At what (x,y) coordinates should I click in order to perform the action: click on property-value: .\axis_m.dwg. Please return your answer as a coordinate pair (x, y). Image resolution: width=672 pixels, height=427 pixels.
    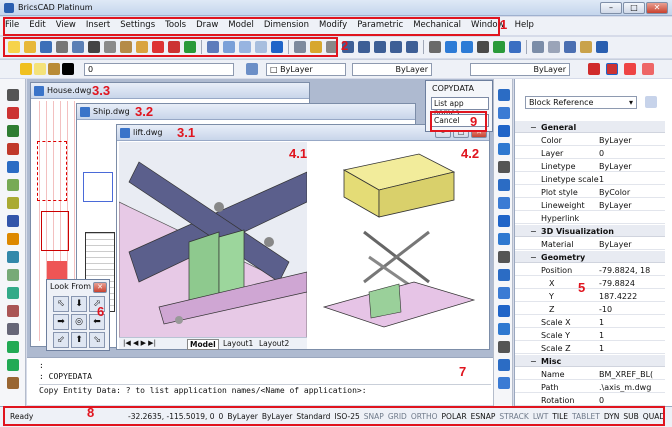
    Looking at the image, I should click on (625, 387).